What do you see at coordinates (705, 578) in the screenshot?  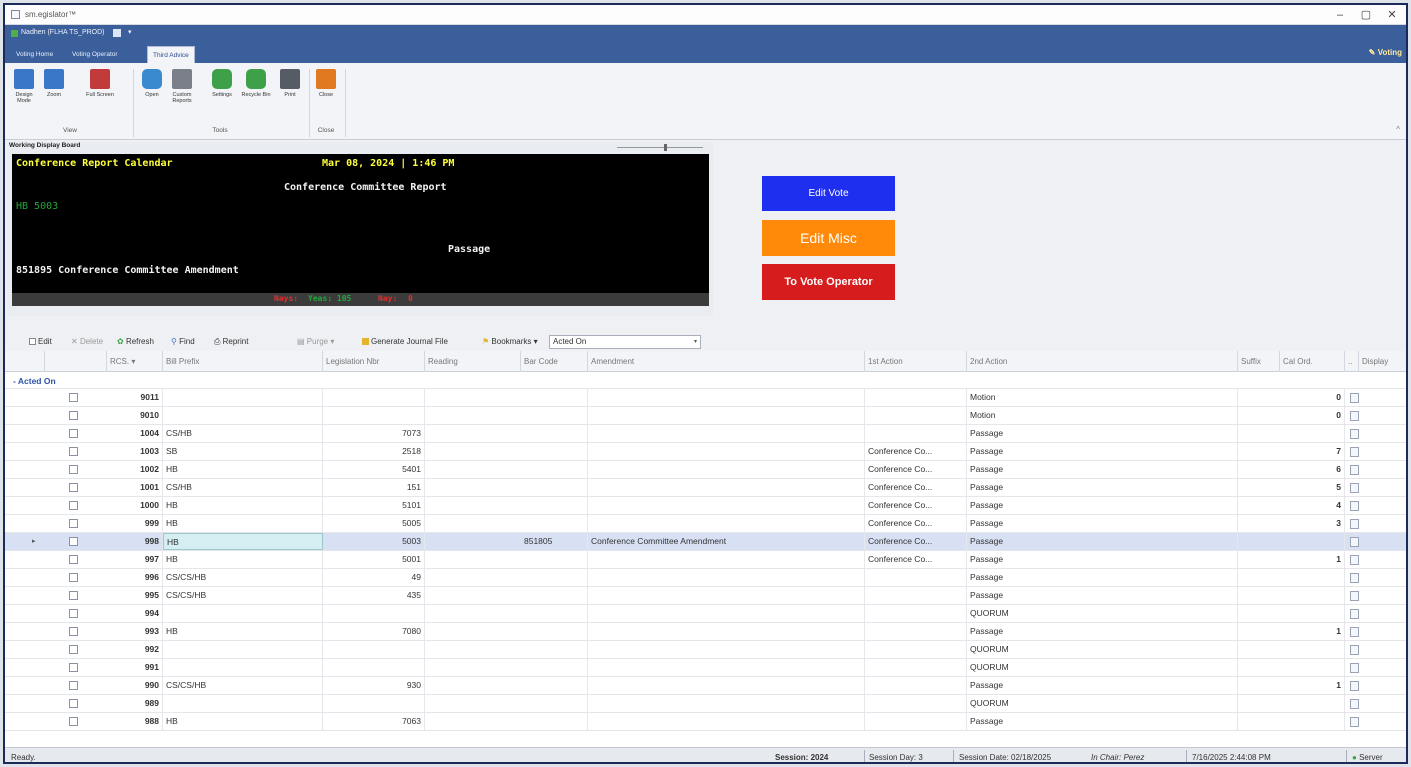 I see `table-row: 996 CS/CS/HB 49 Passage` at bounding box center [705, 578].